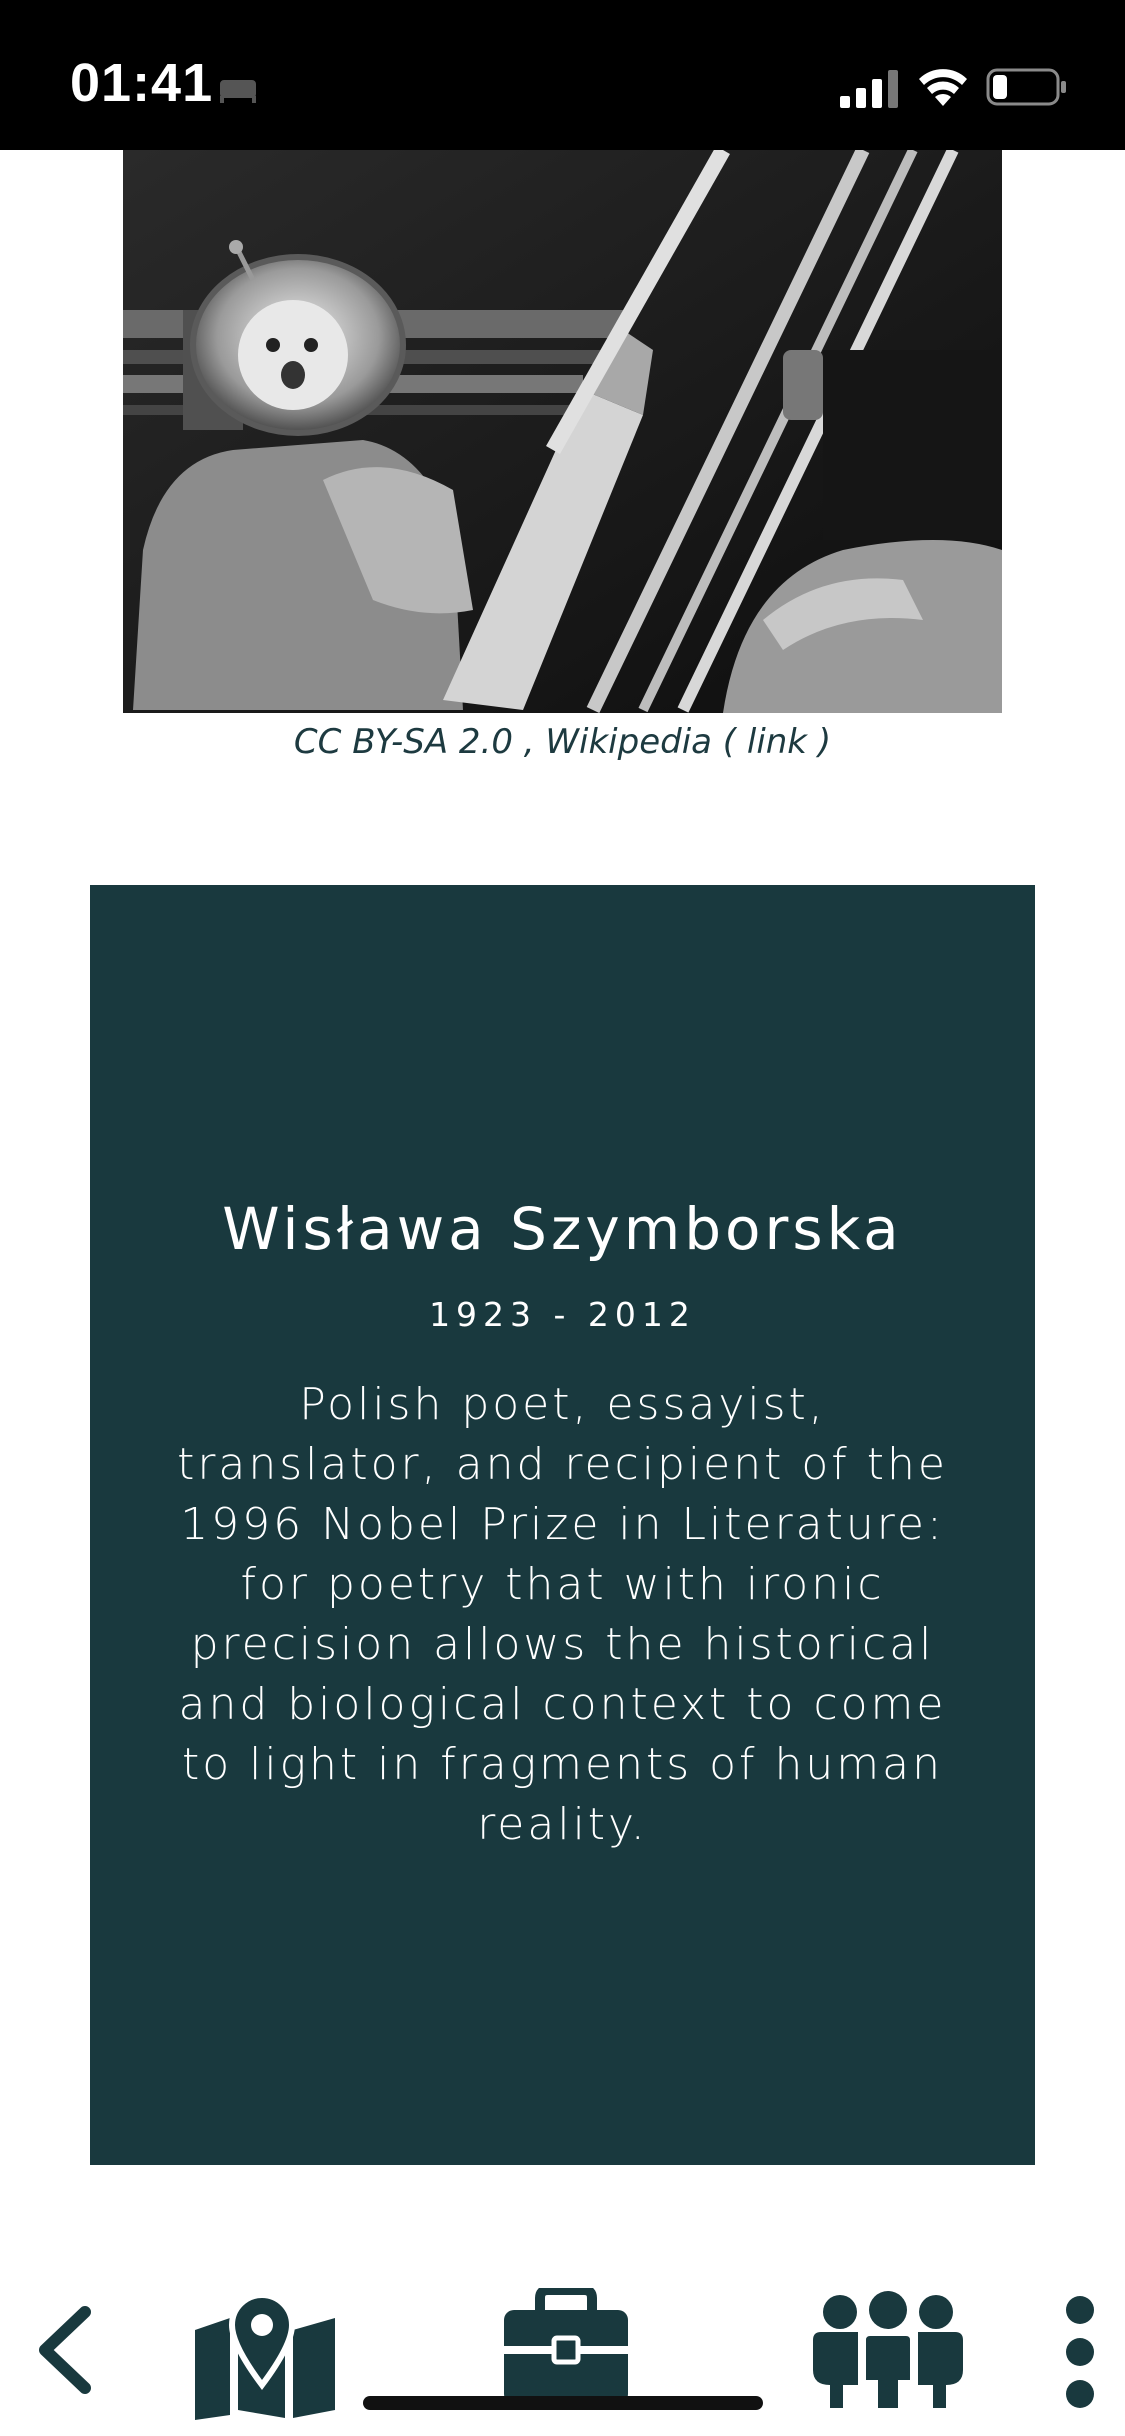 The width and height of the screenshot is (1125, 2436). Describe the element at coordinates (1026, 87) in the screenshot. I see `battery-icon` at that location.